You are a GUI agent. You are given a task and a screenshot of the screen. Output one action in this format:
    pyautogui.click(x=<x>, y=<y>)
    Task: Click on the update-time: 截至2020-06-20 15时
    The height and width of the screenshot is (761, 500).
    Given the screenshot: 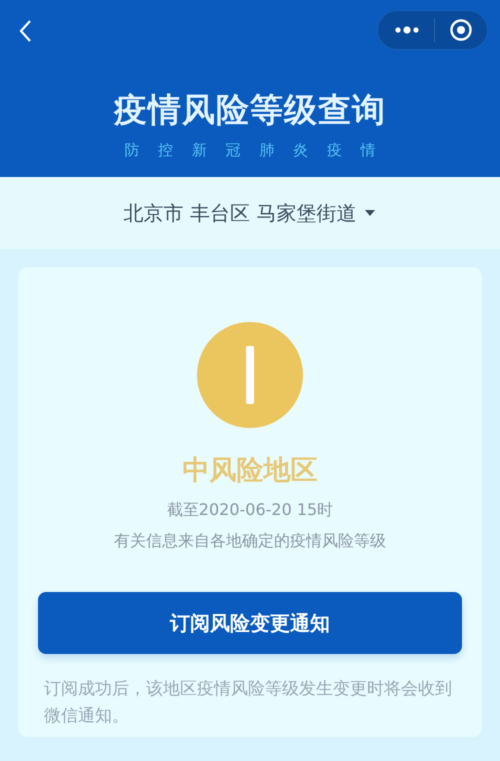 What is the action you would take?
    pyautogui.click(x=250, y=510)
    